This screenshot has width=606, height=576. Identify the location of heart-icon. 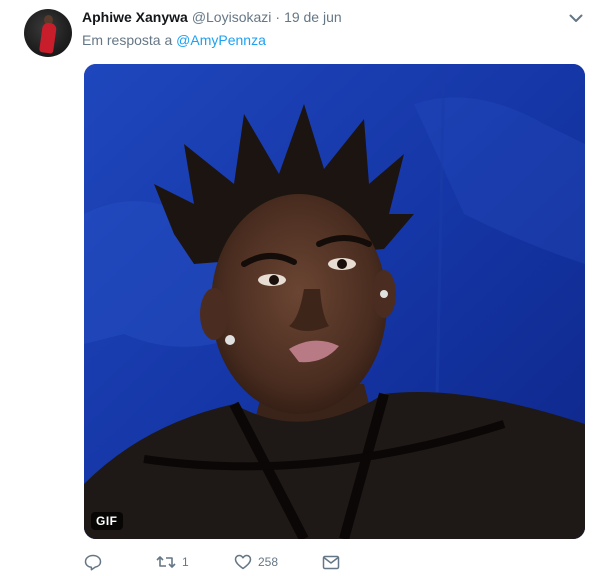
(243, 562).